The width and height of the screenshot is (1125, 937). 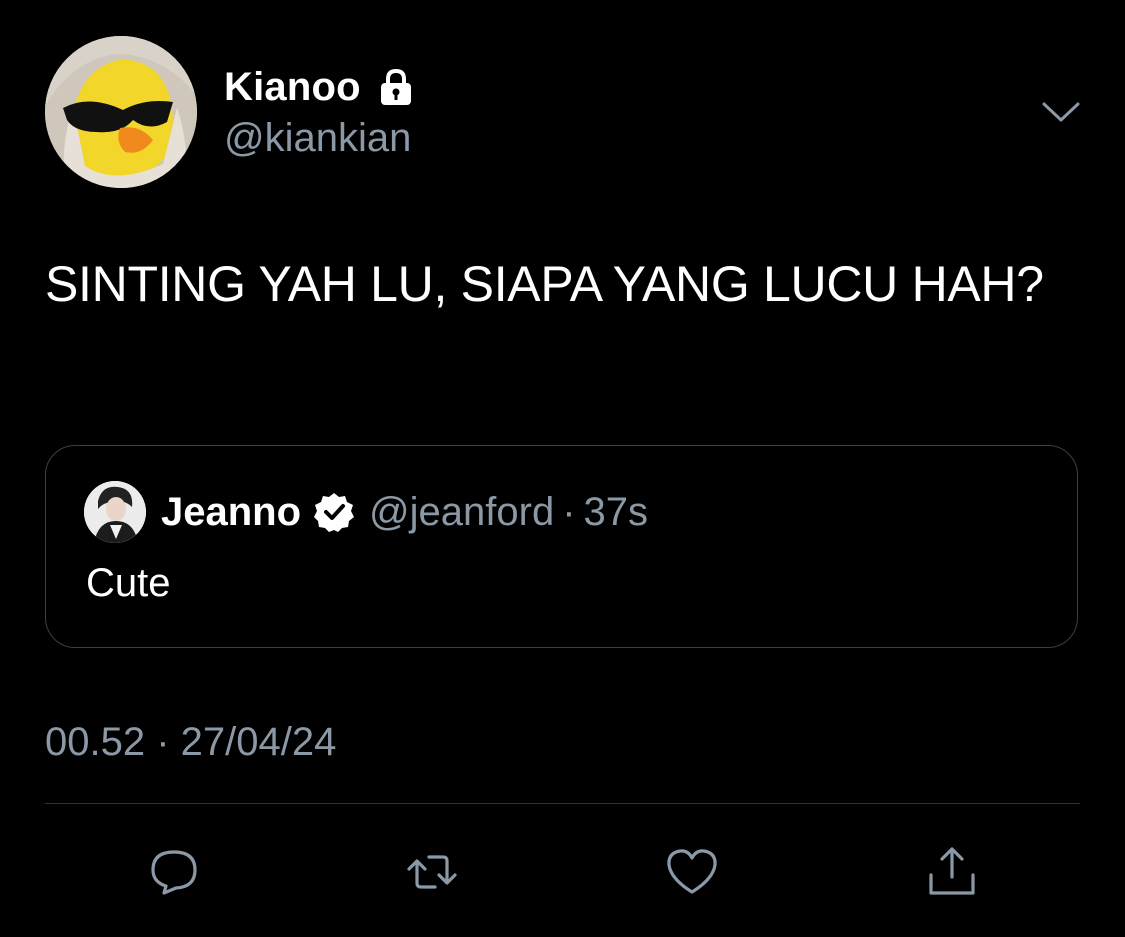 What do you see at coordinates (190, 742) in the screenshot?
I see `tweet-timestamp: 00.52 · 27/04/24` at bounding box center [190, 742].